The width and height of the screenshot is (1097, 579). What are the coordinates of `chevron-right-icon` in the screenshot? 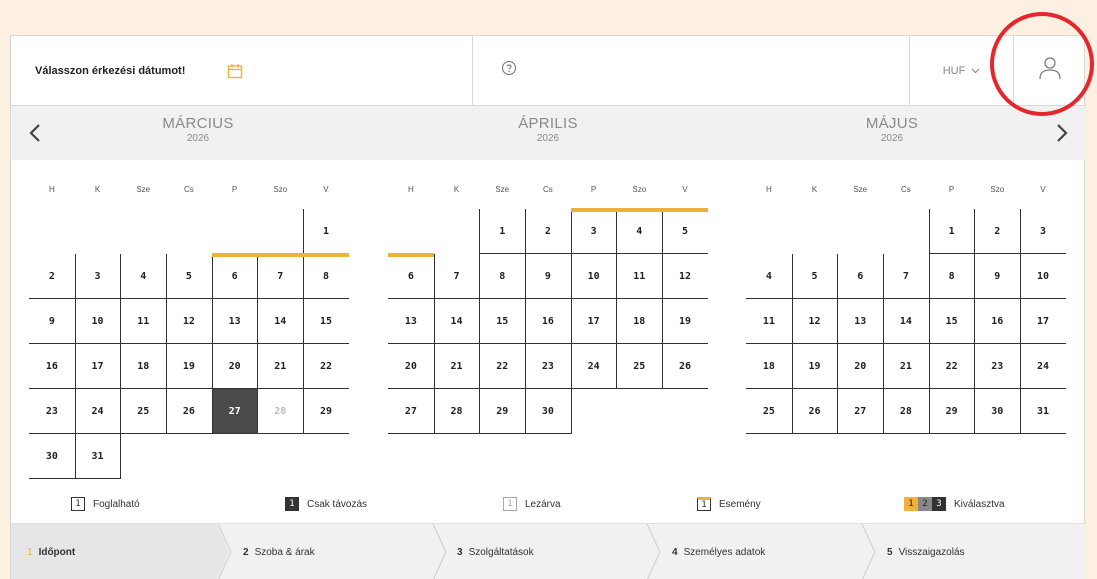 It's located at (1062, 133).